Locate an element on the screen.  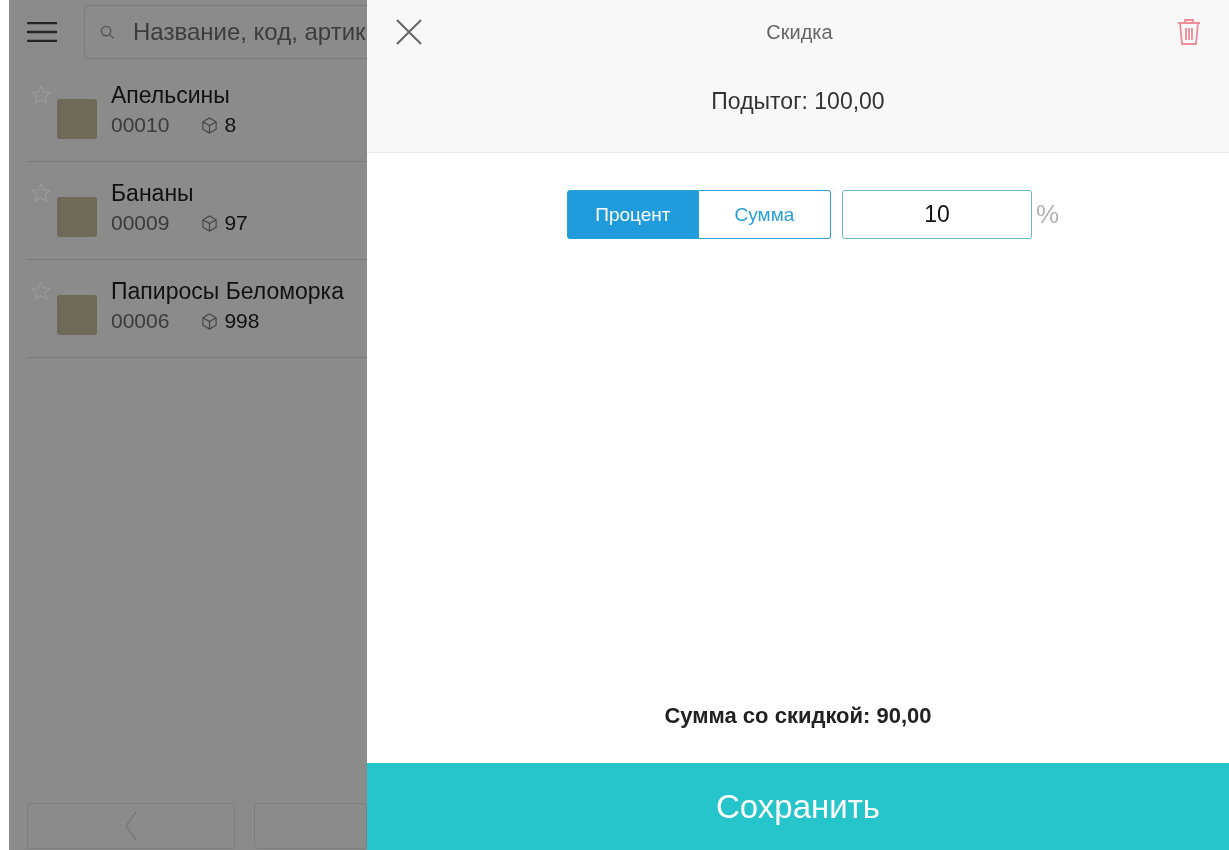
unit-label: % is located at coordinates (1047, 214).